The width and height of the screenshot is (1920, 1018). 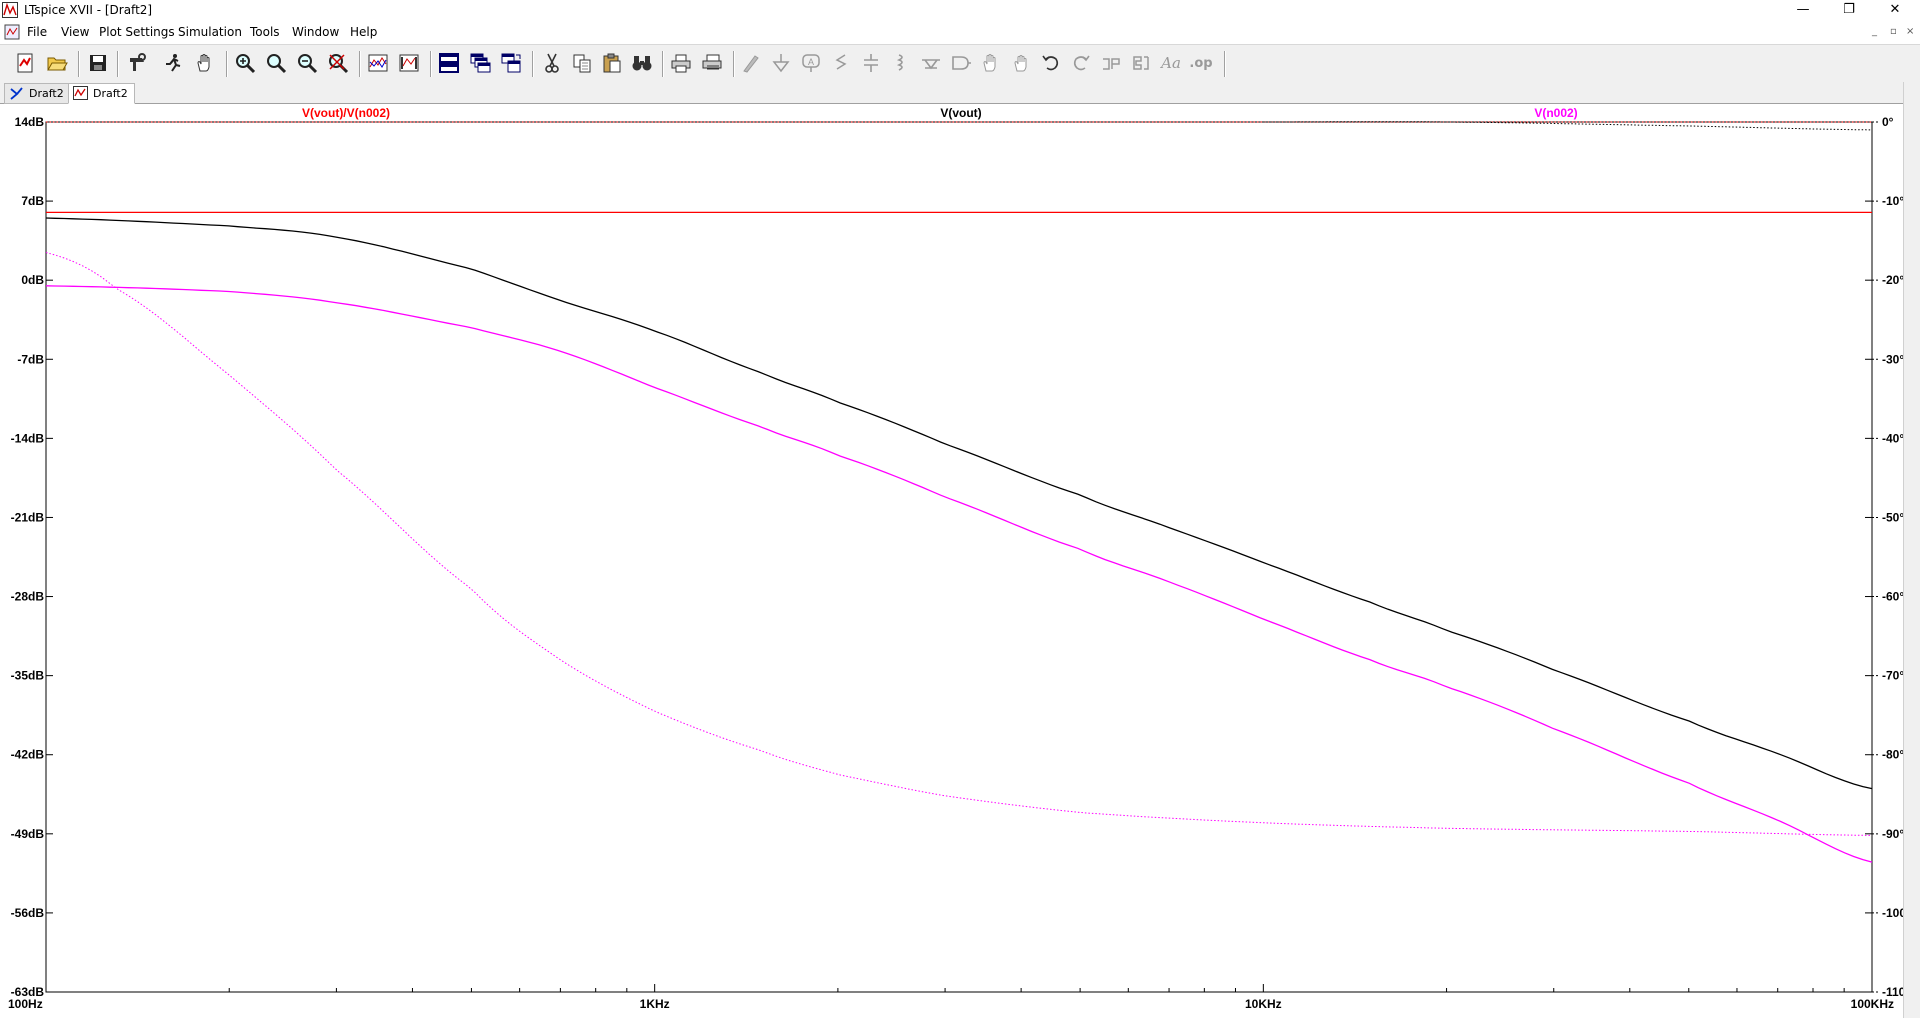 I want to click on halt-icon, so click(x=205, y=63).